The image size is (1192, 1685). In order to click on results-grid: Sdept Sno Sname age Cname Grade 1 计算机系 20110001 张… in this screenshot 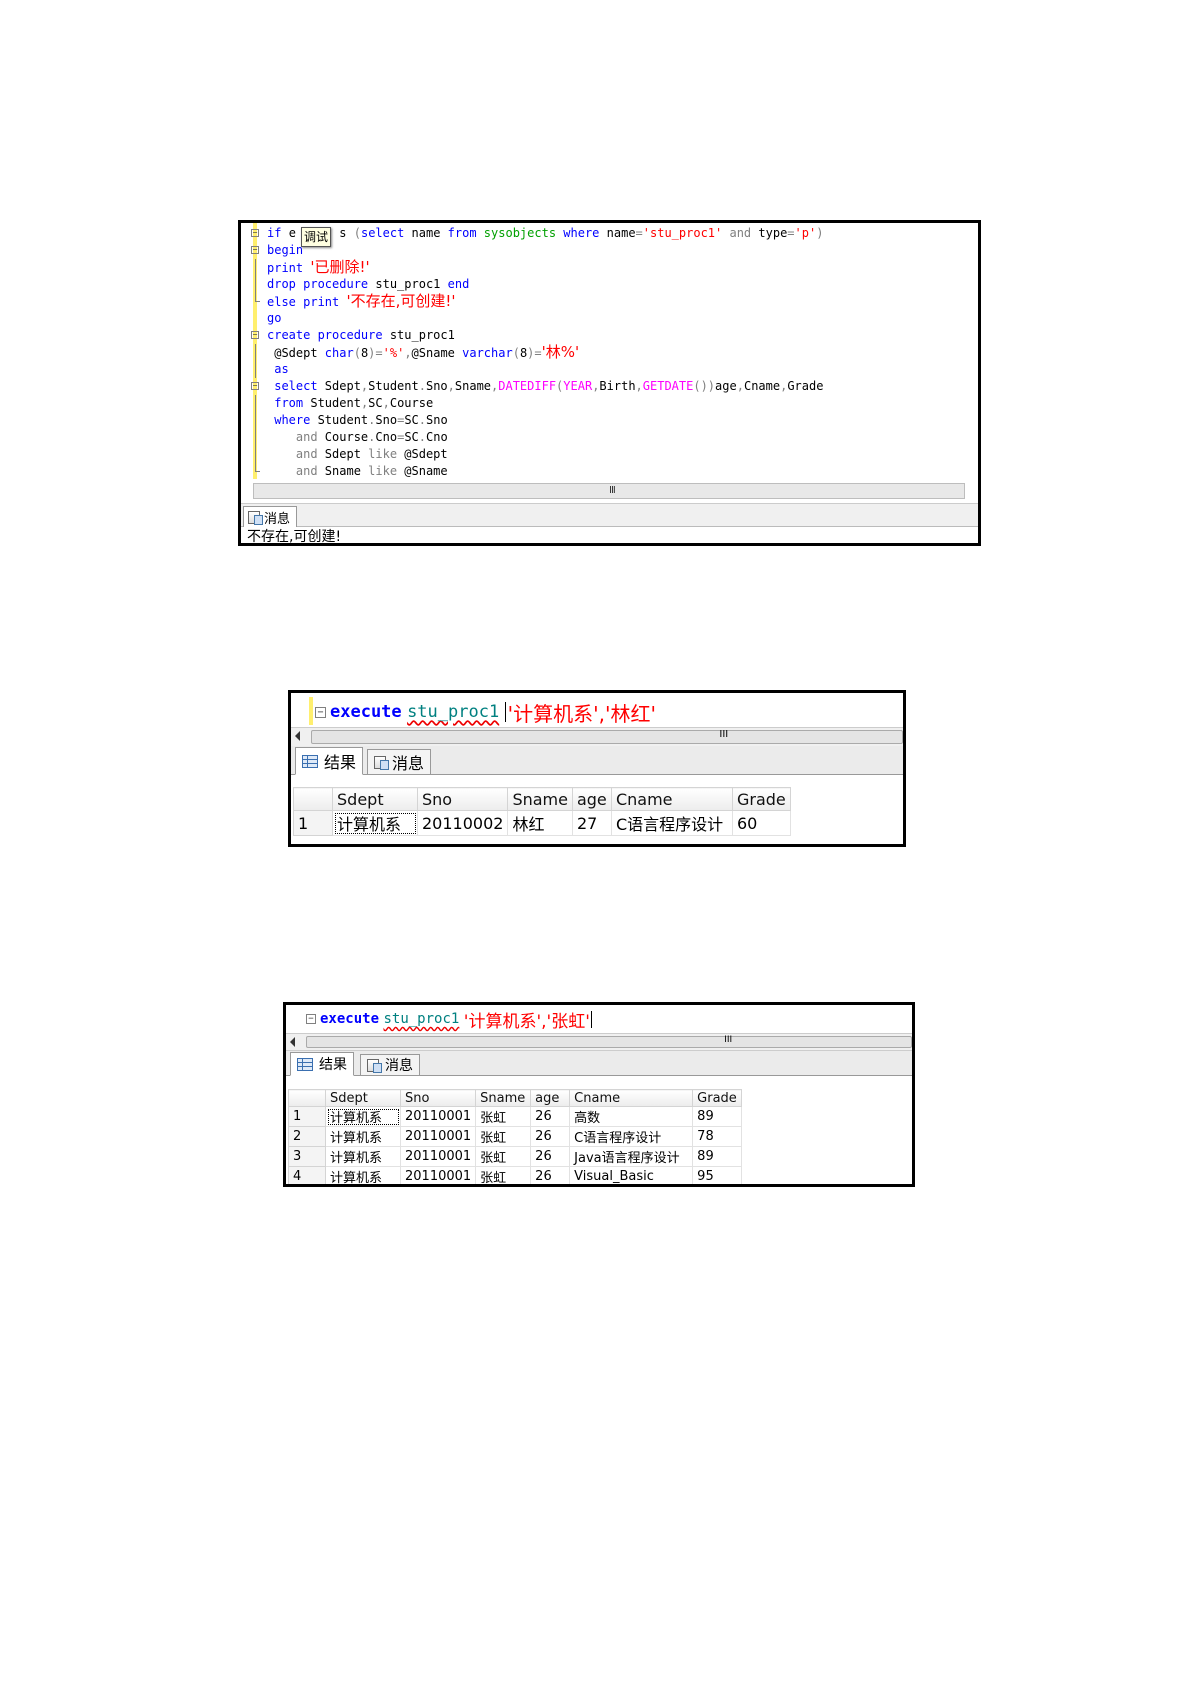, I will do `click(515, 1136)`.